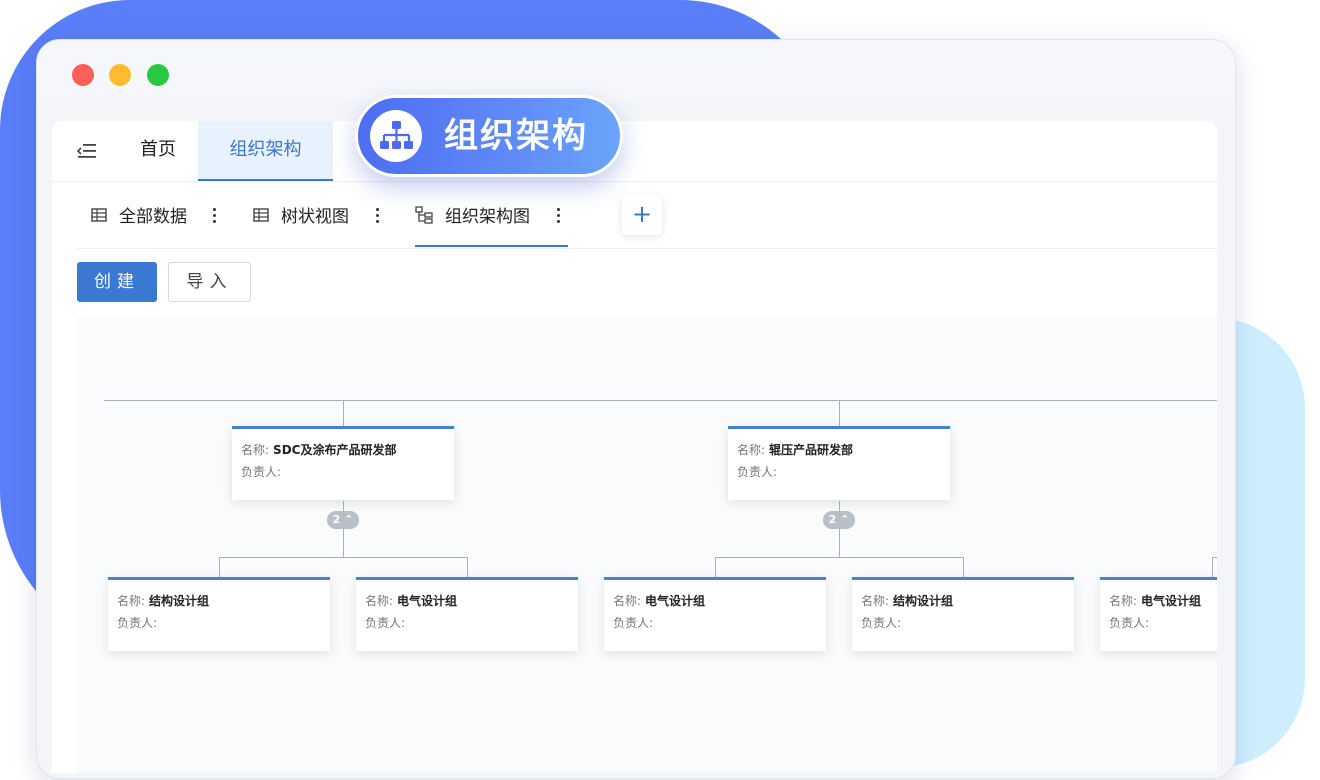 The image size is (1320, 780). Describe the element at coordinates (117, 282) in the screenshot. I see `create-button: 创建` at that location.